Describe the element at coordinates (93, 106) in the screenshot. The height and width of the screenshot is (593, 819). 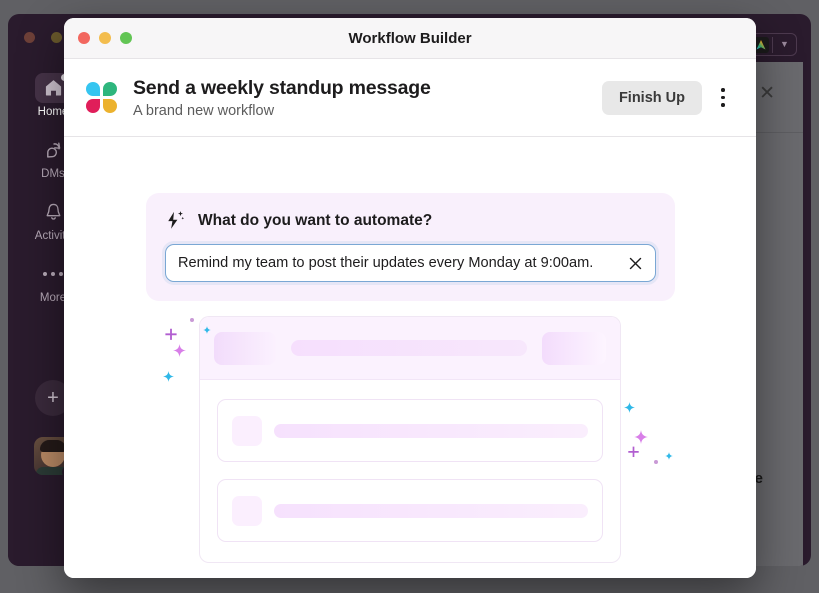
I see `slack-logo-red` at that location.